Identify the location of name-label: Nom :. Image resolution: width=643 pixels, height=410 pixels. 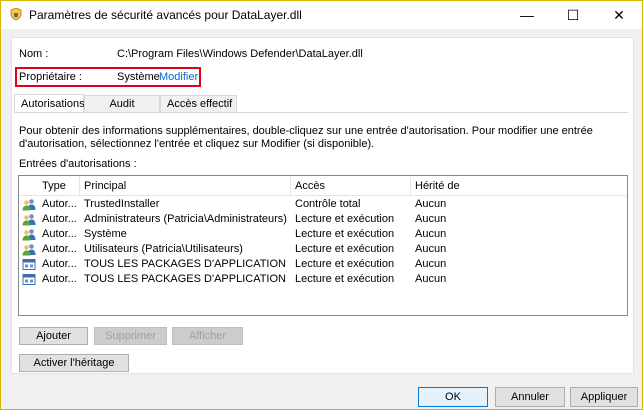
(34, 54).